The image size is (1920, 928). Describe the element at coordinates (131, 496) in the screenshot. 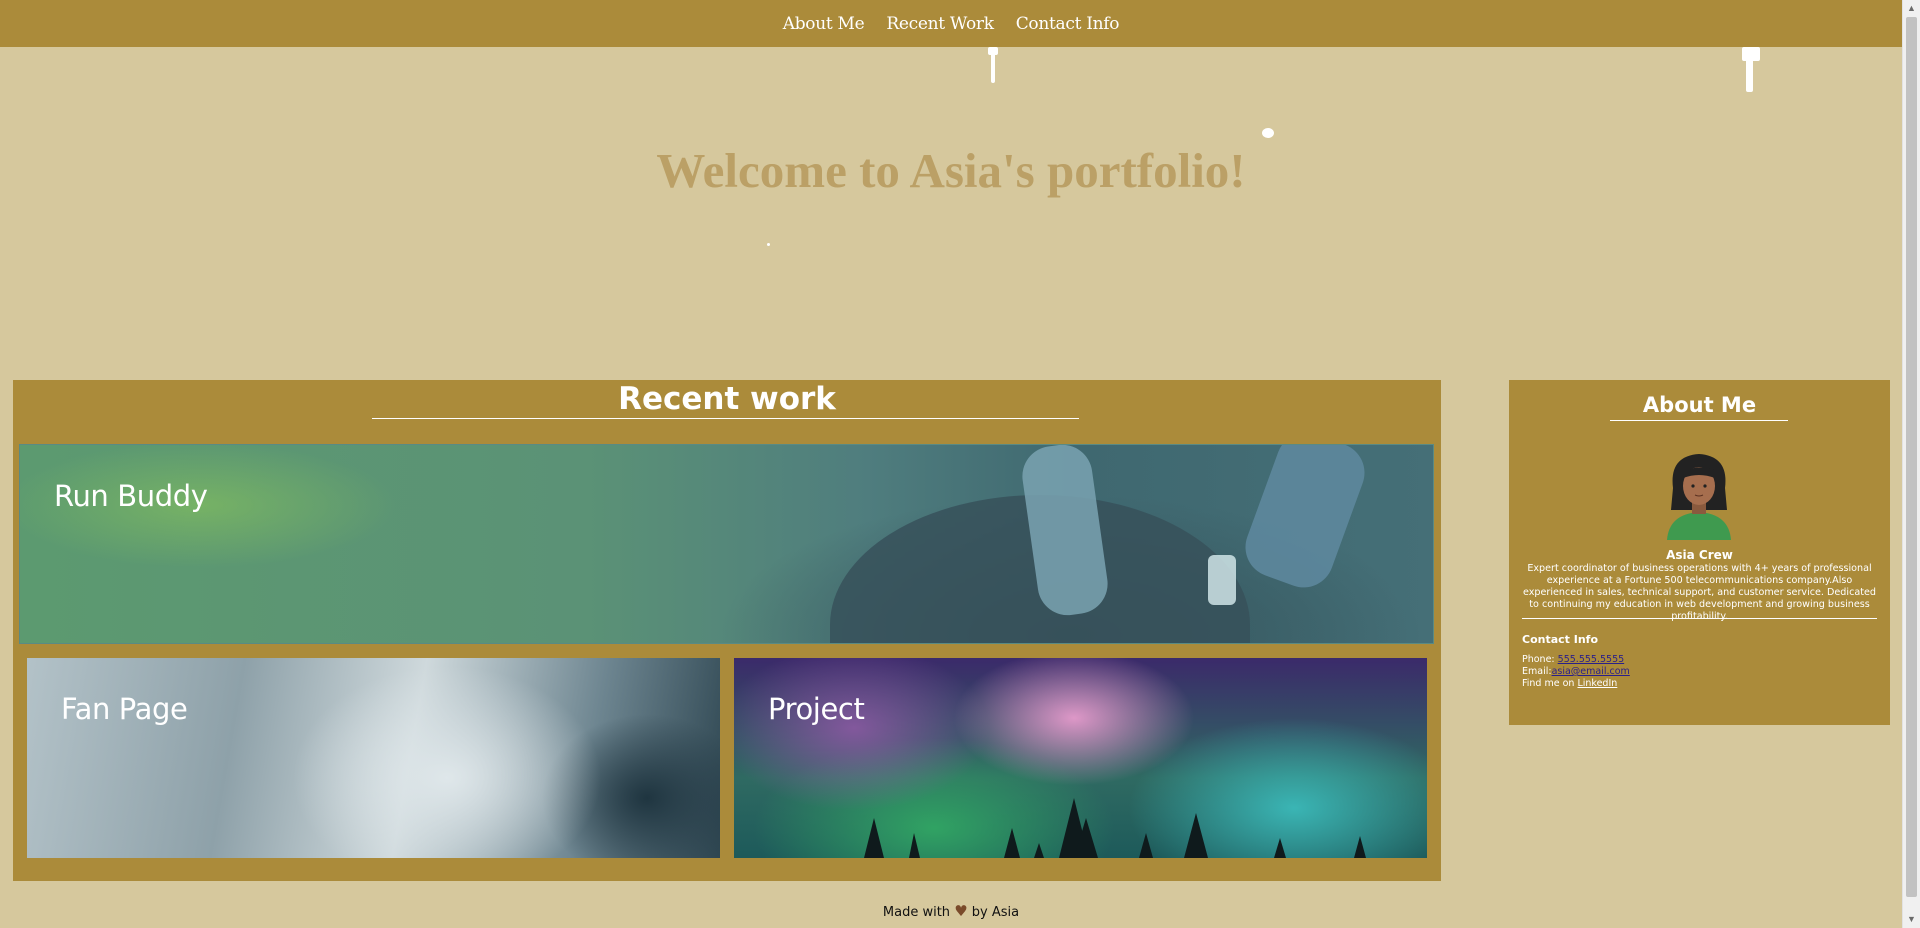

I see `project-card-label: Run Buddy` at that location.